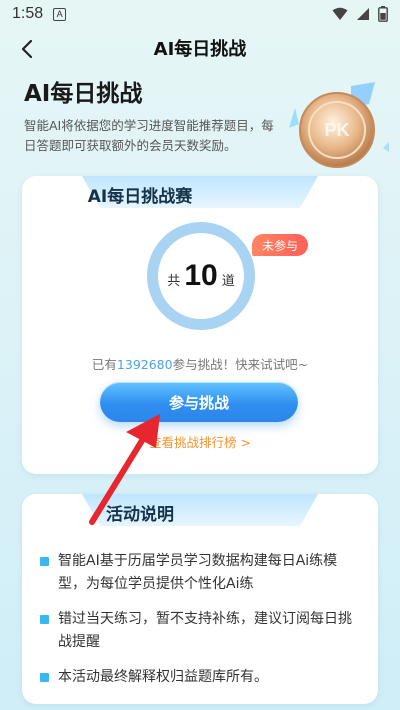  I want to click on list-item: 错过当天练习，暂不支持补练，建议订阅每日挑战提醒, so click(201, 631).